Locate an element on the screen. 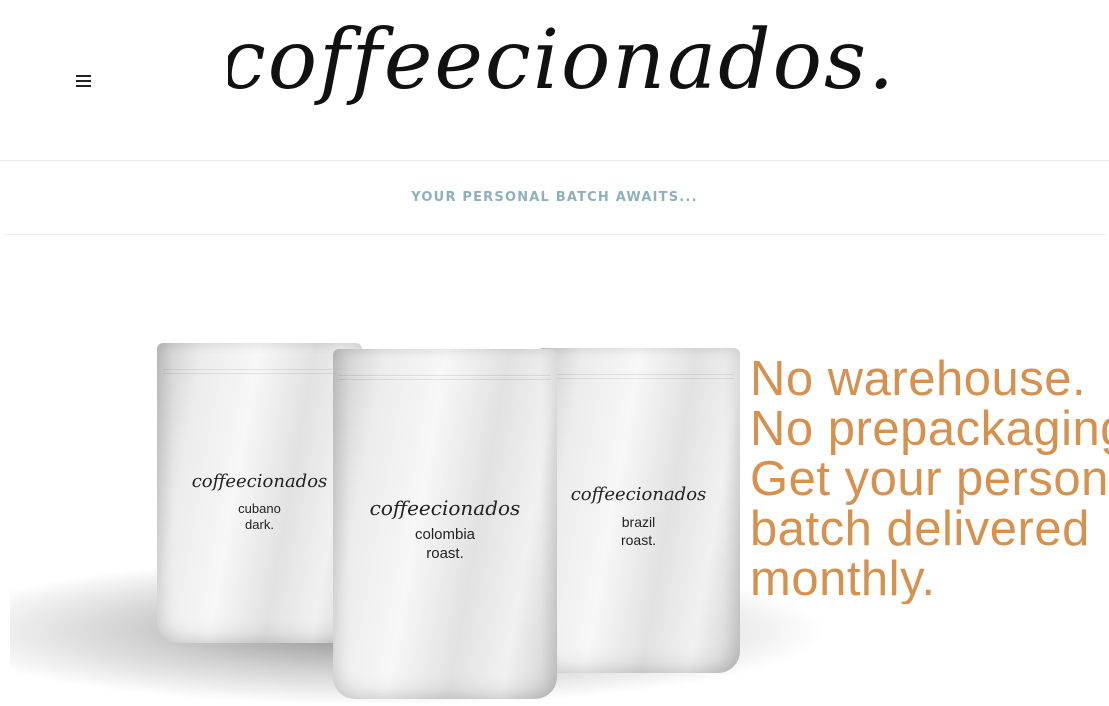 The width and height of the screenshot is (1109, 706). headline-line: Get your personal is located at coordinates (929, 479).